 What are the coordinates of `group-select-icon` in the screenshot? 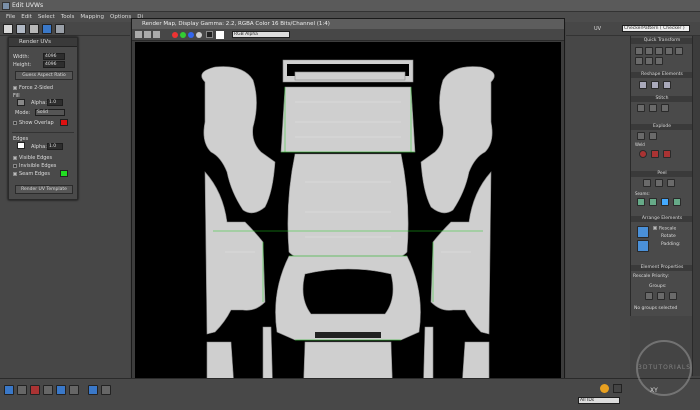 It's located at (649, 296).